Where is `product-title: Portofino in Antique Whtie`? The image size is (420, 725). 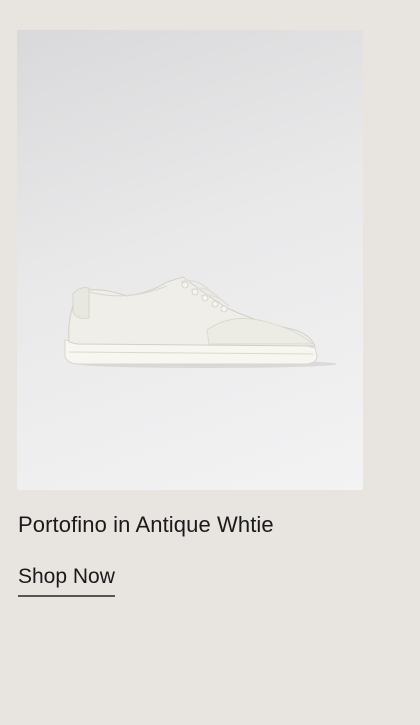 product-title: Portofino in Antique Whtie is located at coordinates (146, 524).